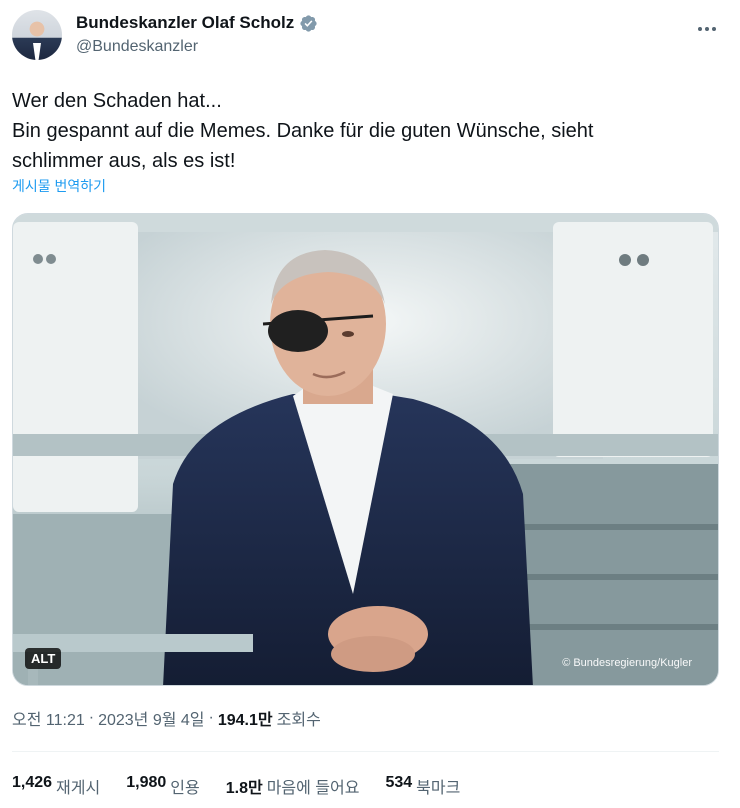 This screenshot has height=808, width=740. What do you see at coordinates (399, 782) in the screenshot?
I see `stat-number: 534` at bounding box center [399, 782].